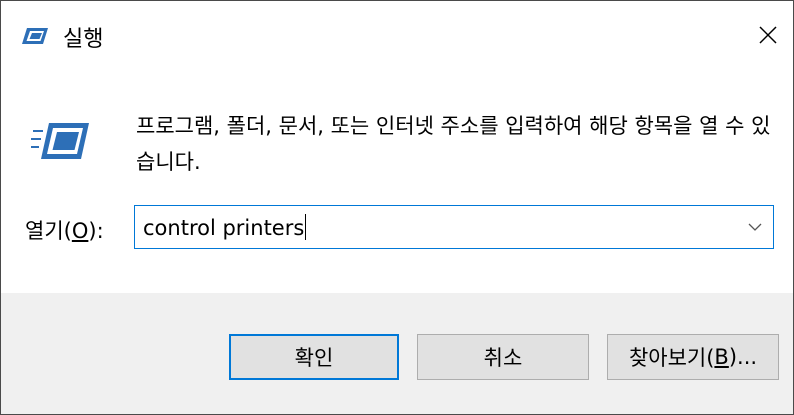 Image resolution: width=794 pixels, height=415 pixels. I want to click on chevron-down-icon, so click(755, 227).